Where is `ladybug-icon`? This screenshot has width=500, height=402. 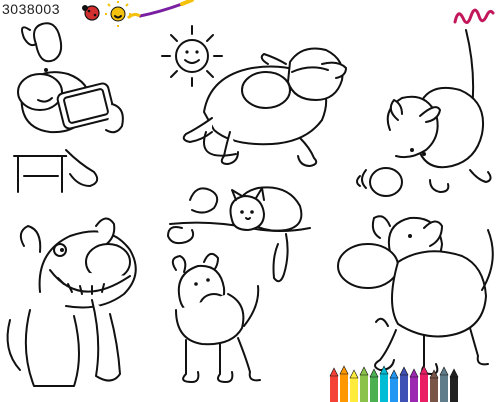 ladybug-icon is located at coordinates (91, 13).